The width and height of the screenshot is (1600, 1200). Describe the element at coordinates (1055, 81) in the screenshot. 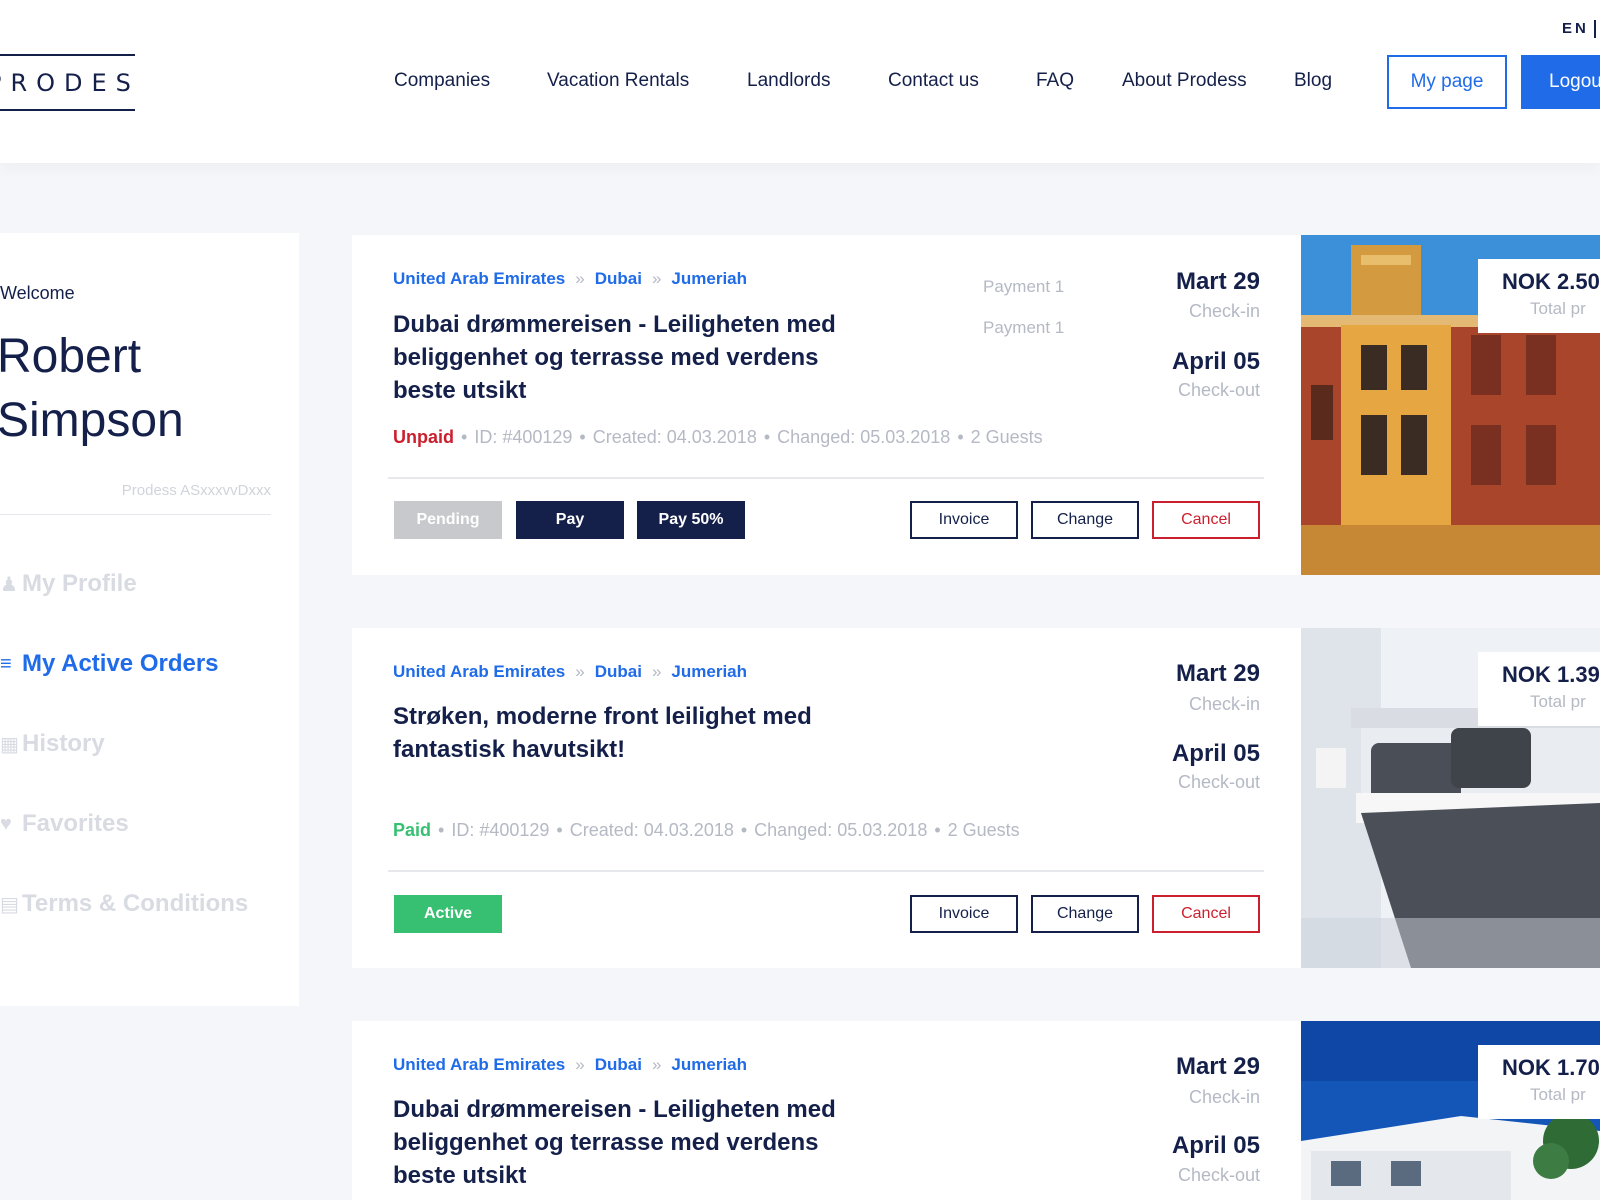

I see `nav-faq: FAQ` at that location.